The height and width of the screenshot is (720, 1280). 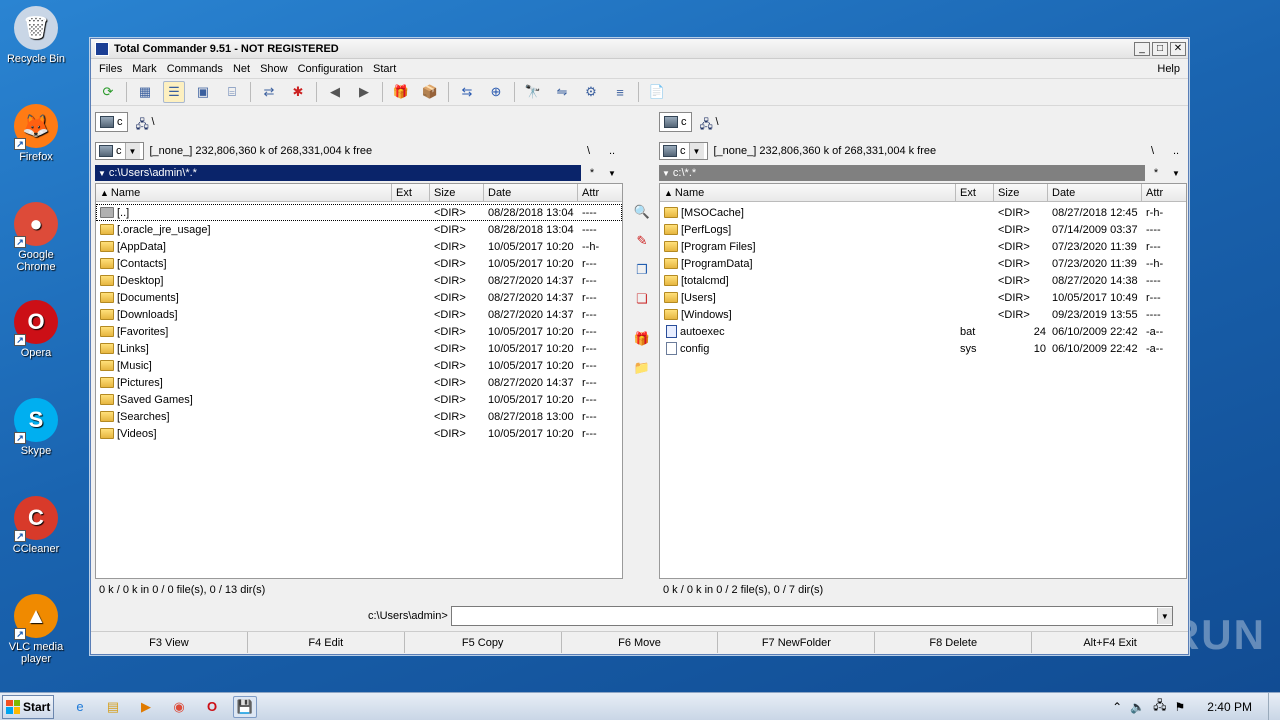 What do you see at coordinates (923, 331) in the screenshot?
I see `file-row: autoexec bat 24 06/10/2009 22:42 -a--` at bounding box center [923, 331].